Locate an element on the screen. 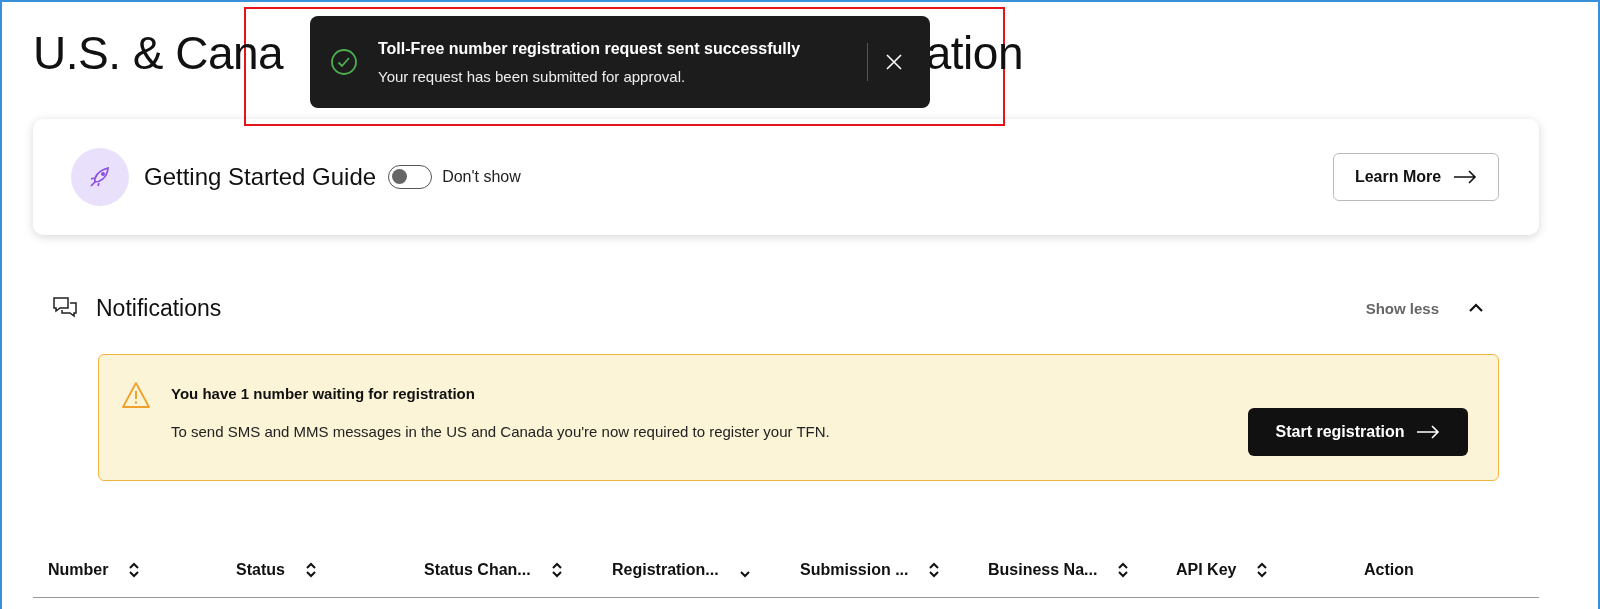  close-button is located at coordinates (894, 62).